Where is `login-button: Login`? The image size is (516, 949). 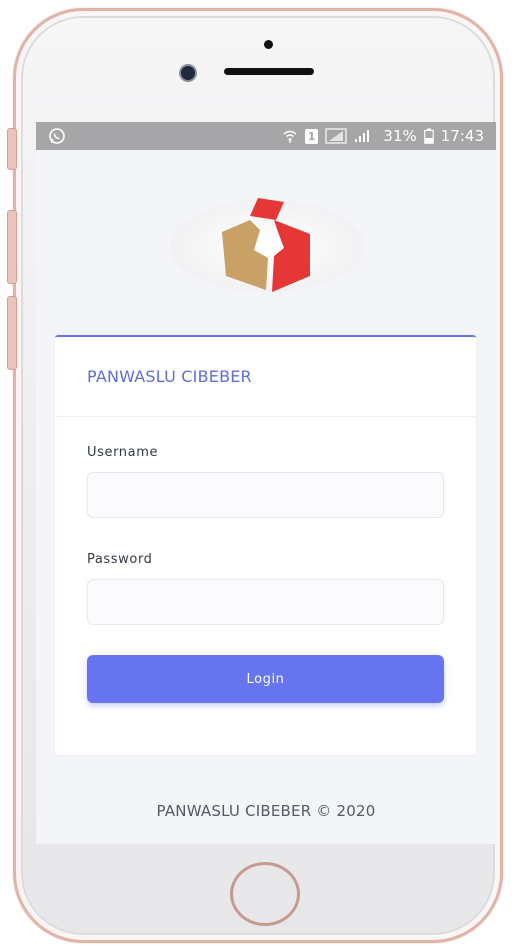
login-button: Login is located at coordinates (265, 679).